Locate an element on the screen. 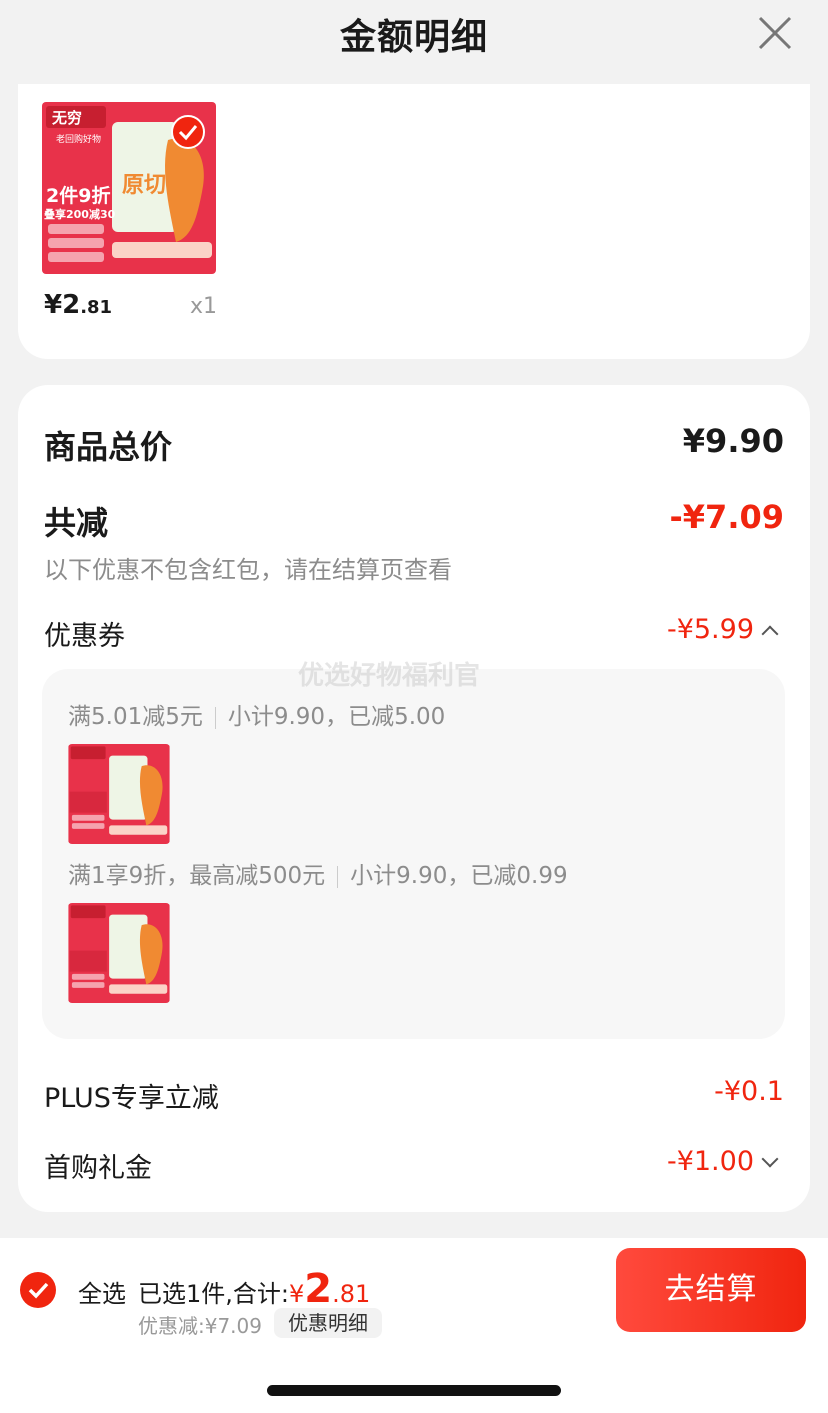  select-all-checkbox is located at coordinates (38, 1290).